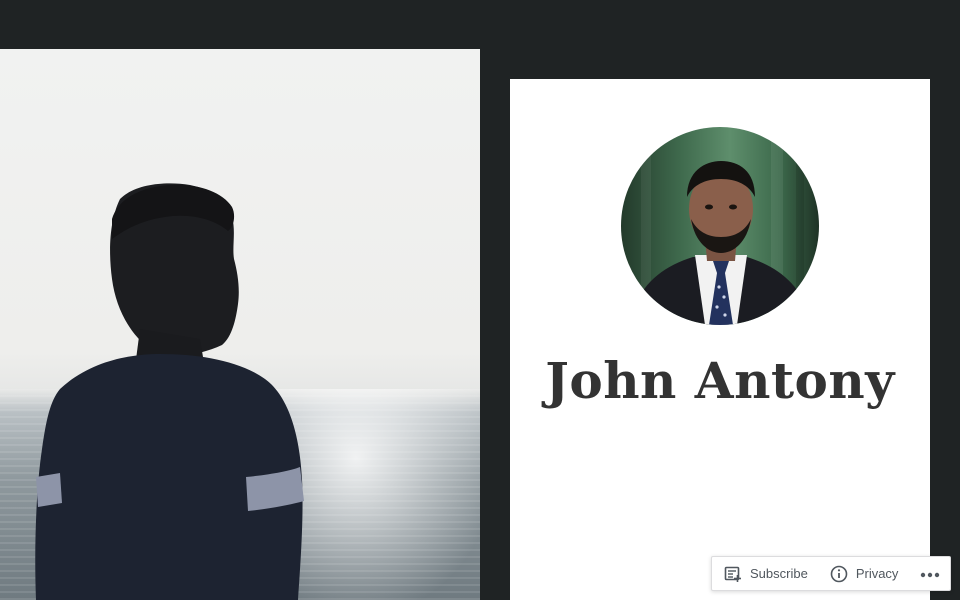  Describe the element at coordinates (733, 574) in the screenshot. I see `reader-icon` at that location.